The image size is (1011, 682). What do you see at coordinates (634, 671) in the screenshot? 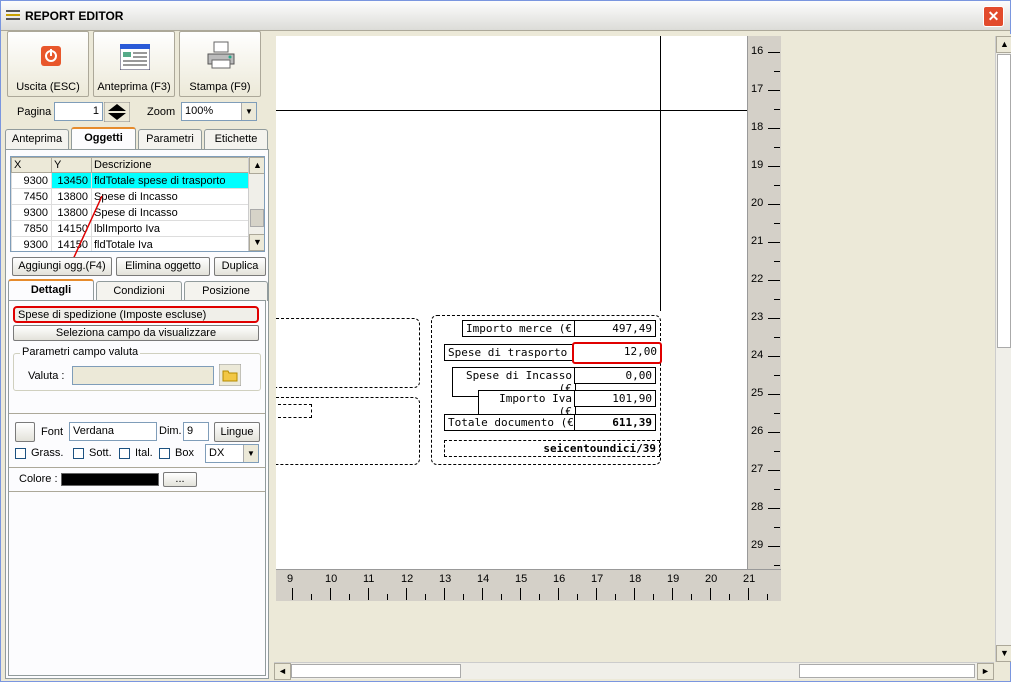
I see `canvas-horizontal-scrollbar: ◄ ►` at bounding box center [634, 671].